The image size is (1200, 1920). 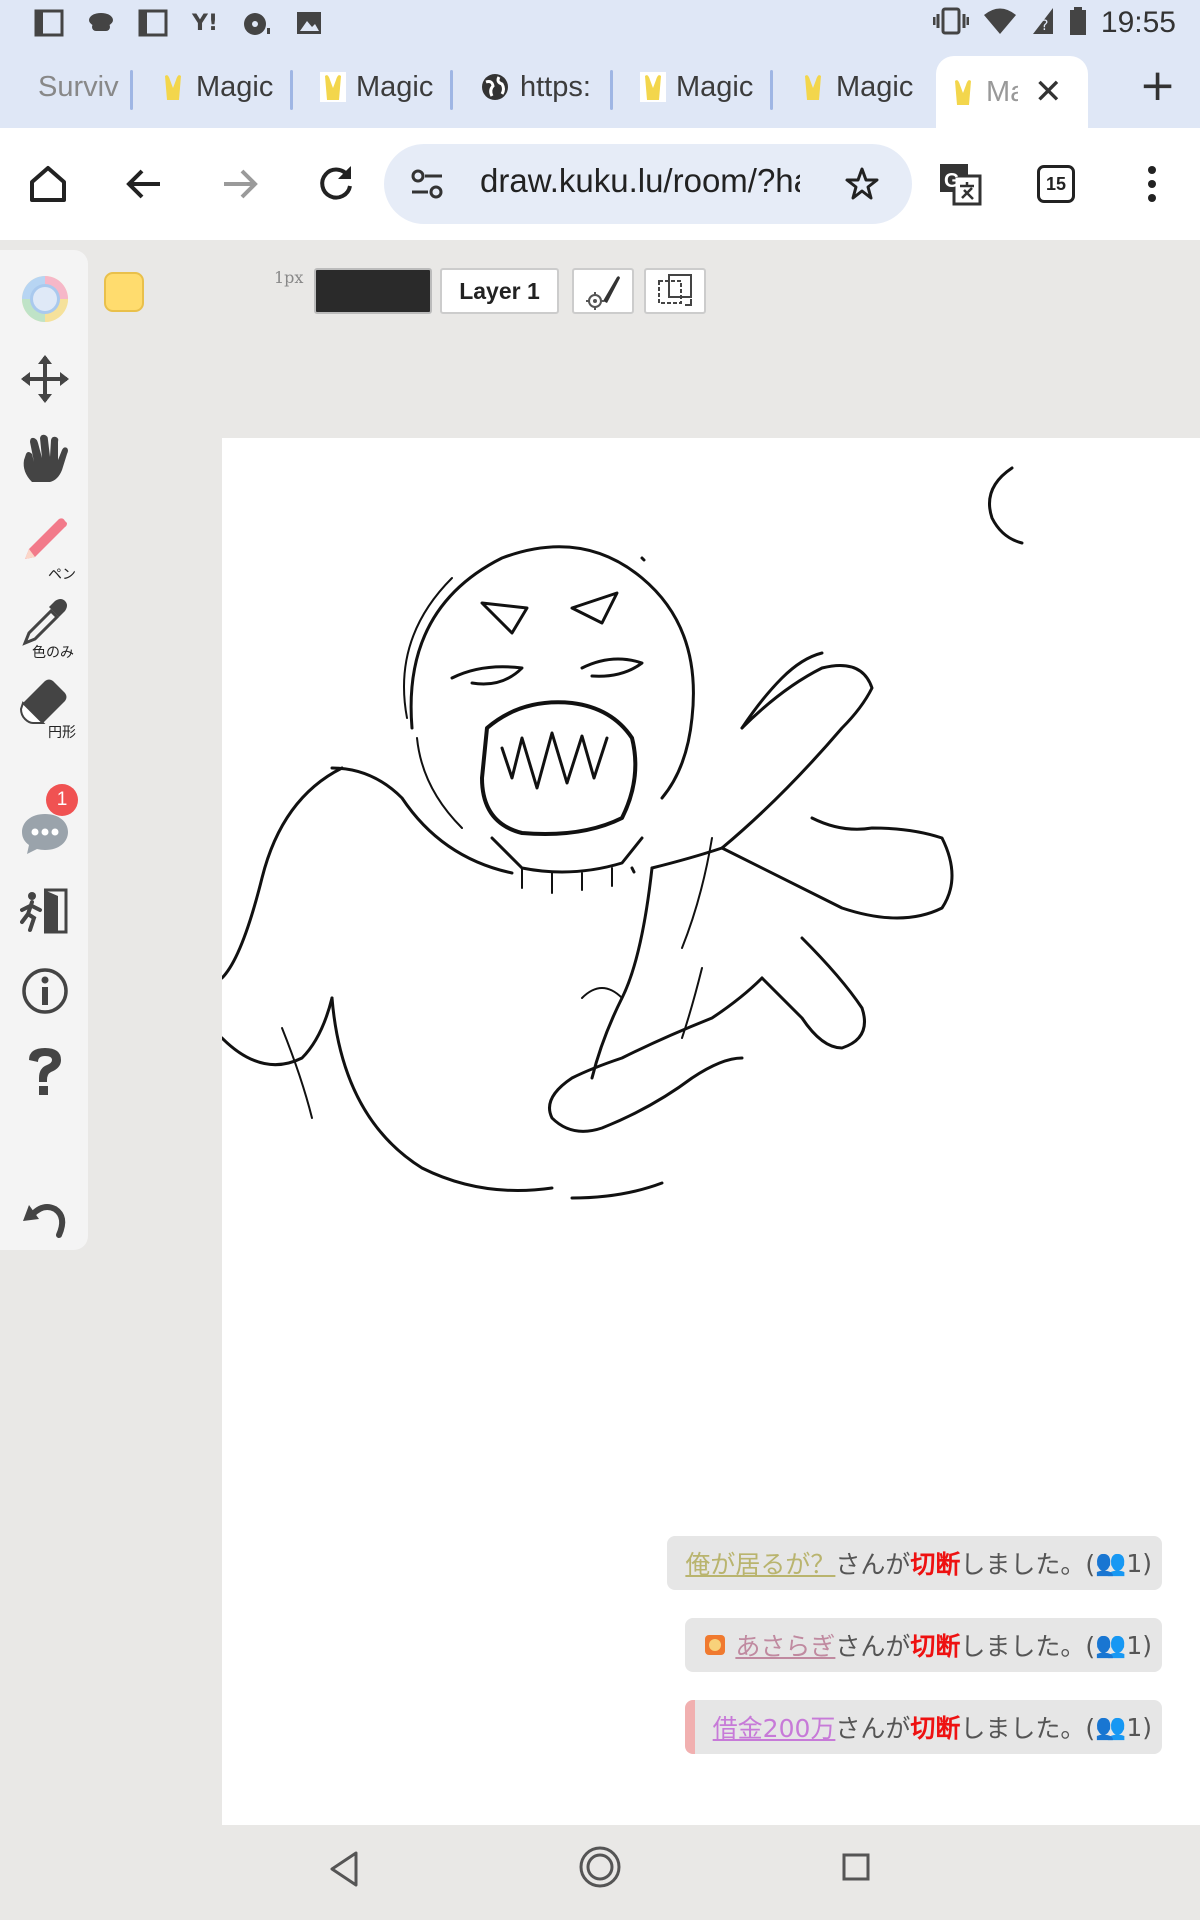 I want to click on tab-label: Surviv, so click(x=78, y=86).